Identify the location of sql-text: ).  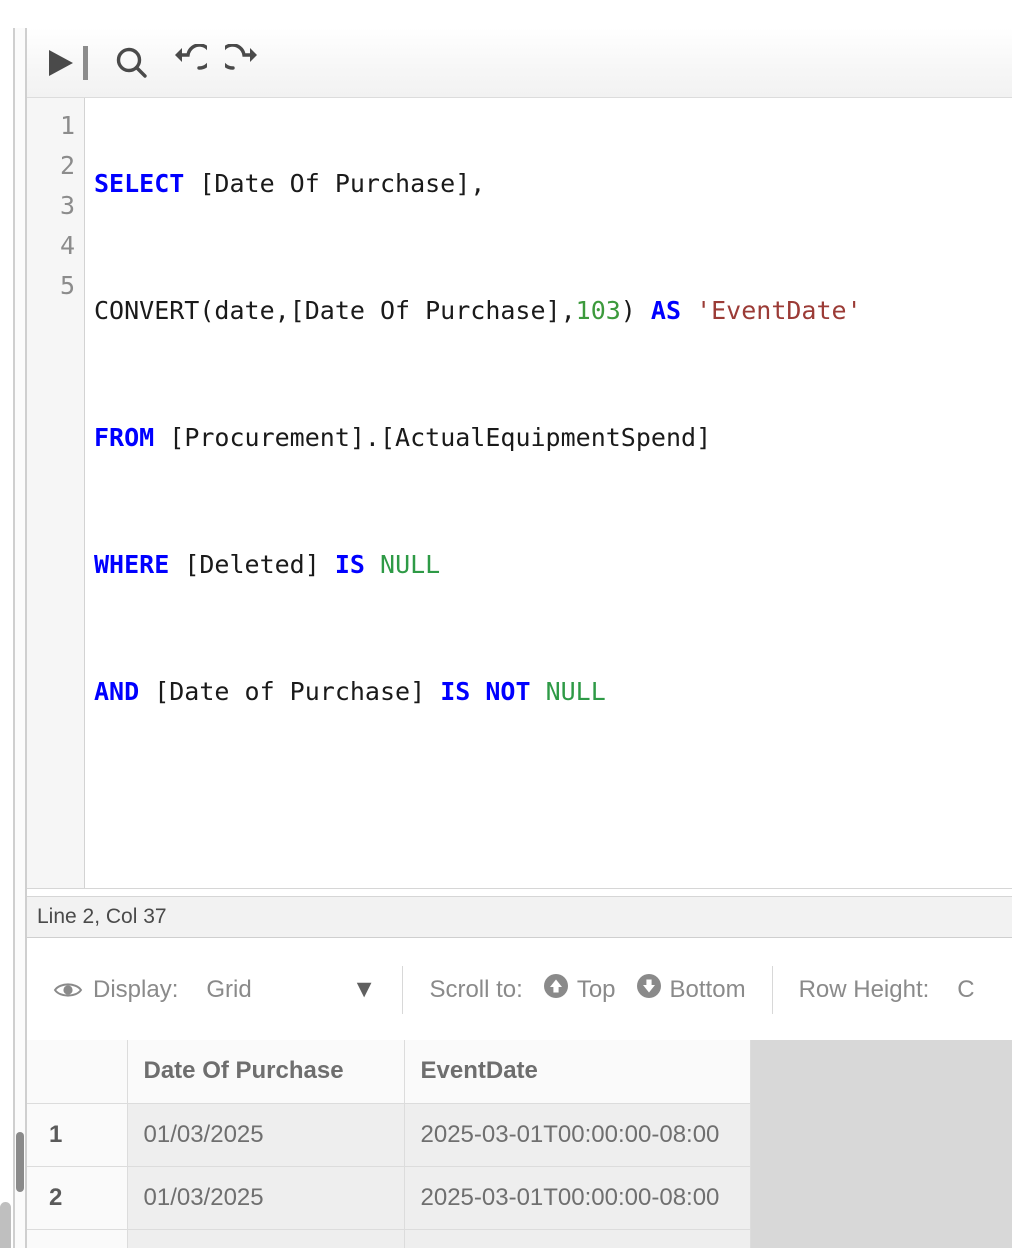
(635, 310).